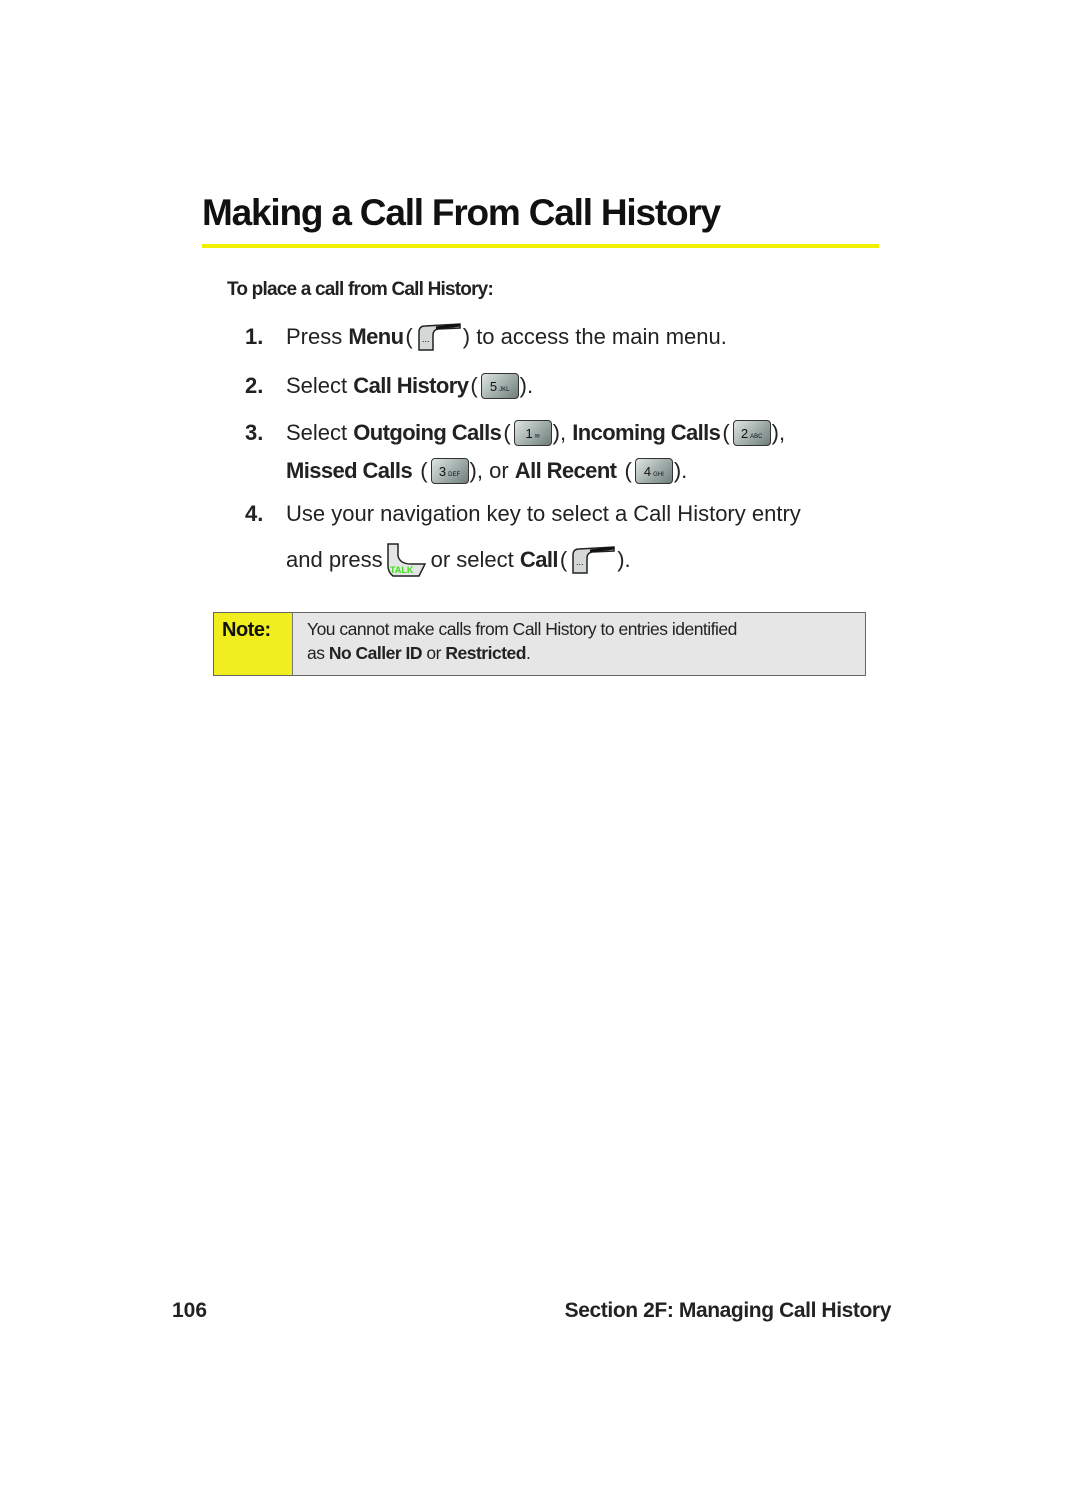 This screenshot has height=1496, width=1080. What do you see at coordinates (190, 1310) in the screenshot?
I see `page-number: 106` at bounding box center [190, 1310].